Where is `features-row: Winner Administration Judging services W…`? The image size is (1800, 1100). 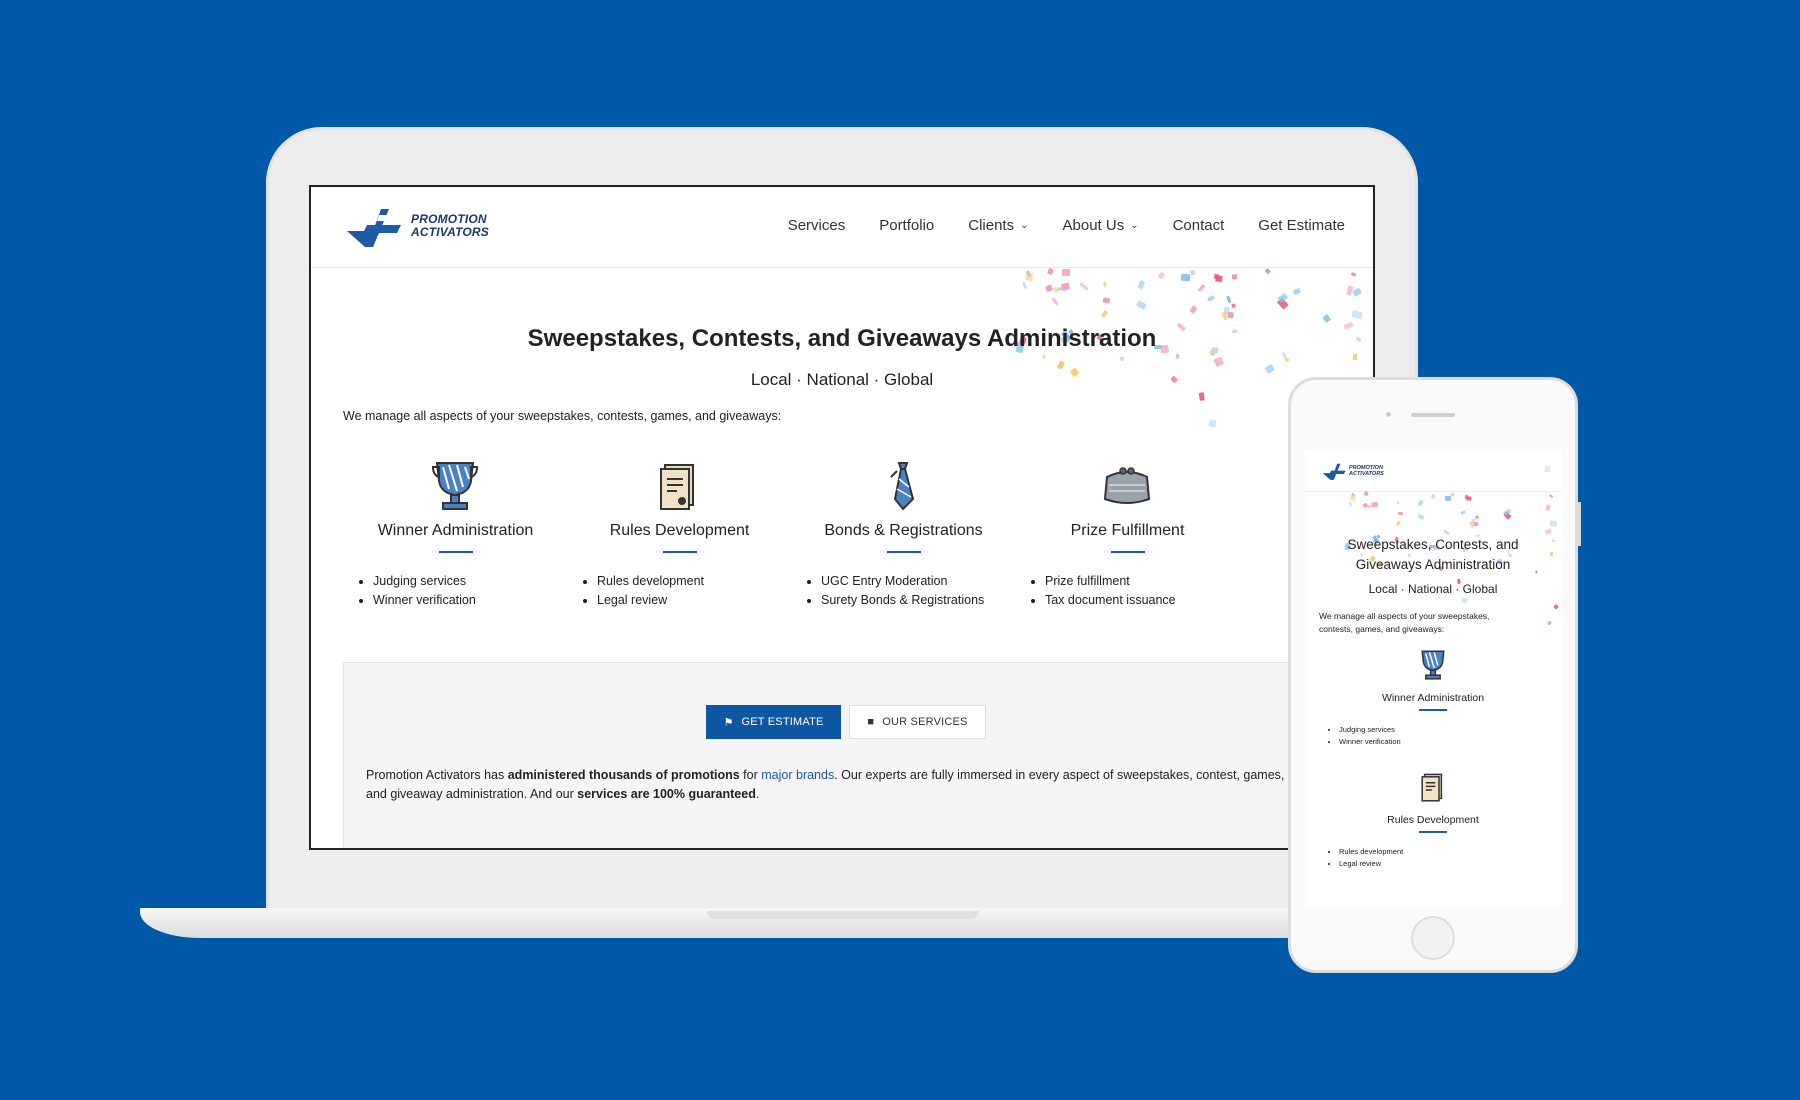 features-row: Winner Administration Judging services W… is located at coordinates (858, 544).